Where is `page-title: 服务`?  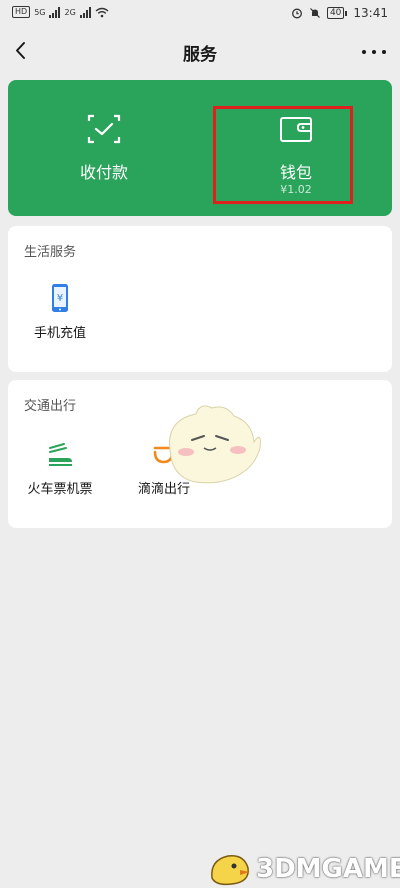 page-title: 服务 is located at coordinates (200, 55).